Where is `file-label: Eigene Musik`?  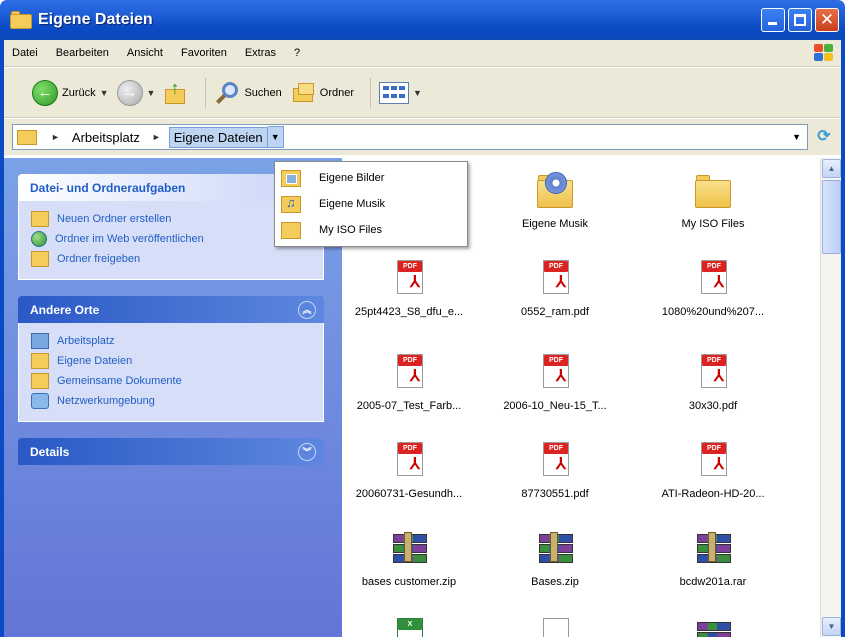
file-label: Eigene Musik is located at coordinates (555, 224).